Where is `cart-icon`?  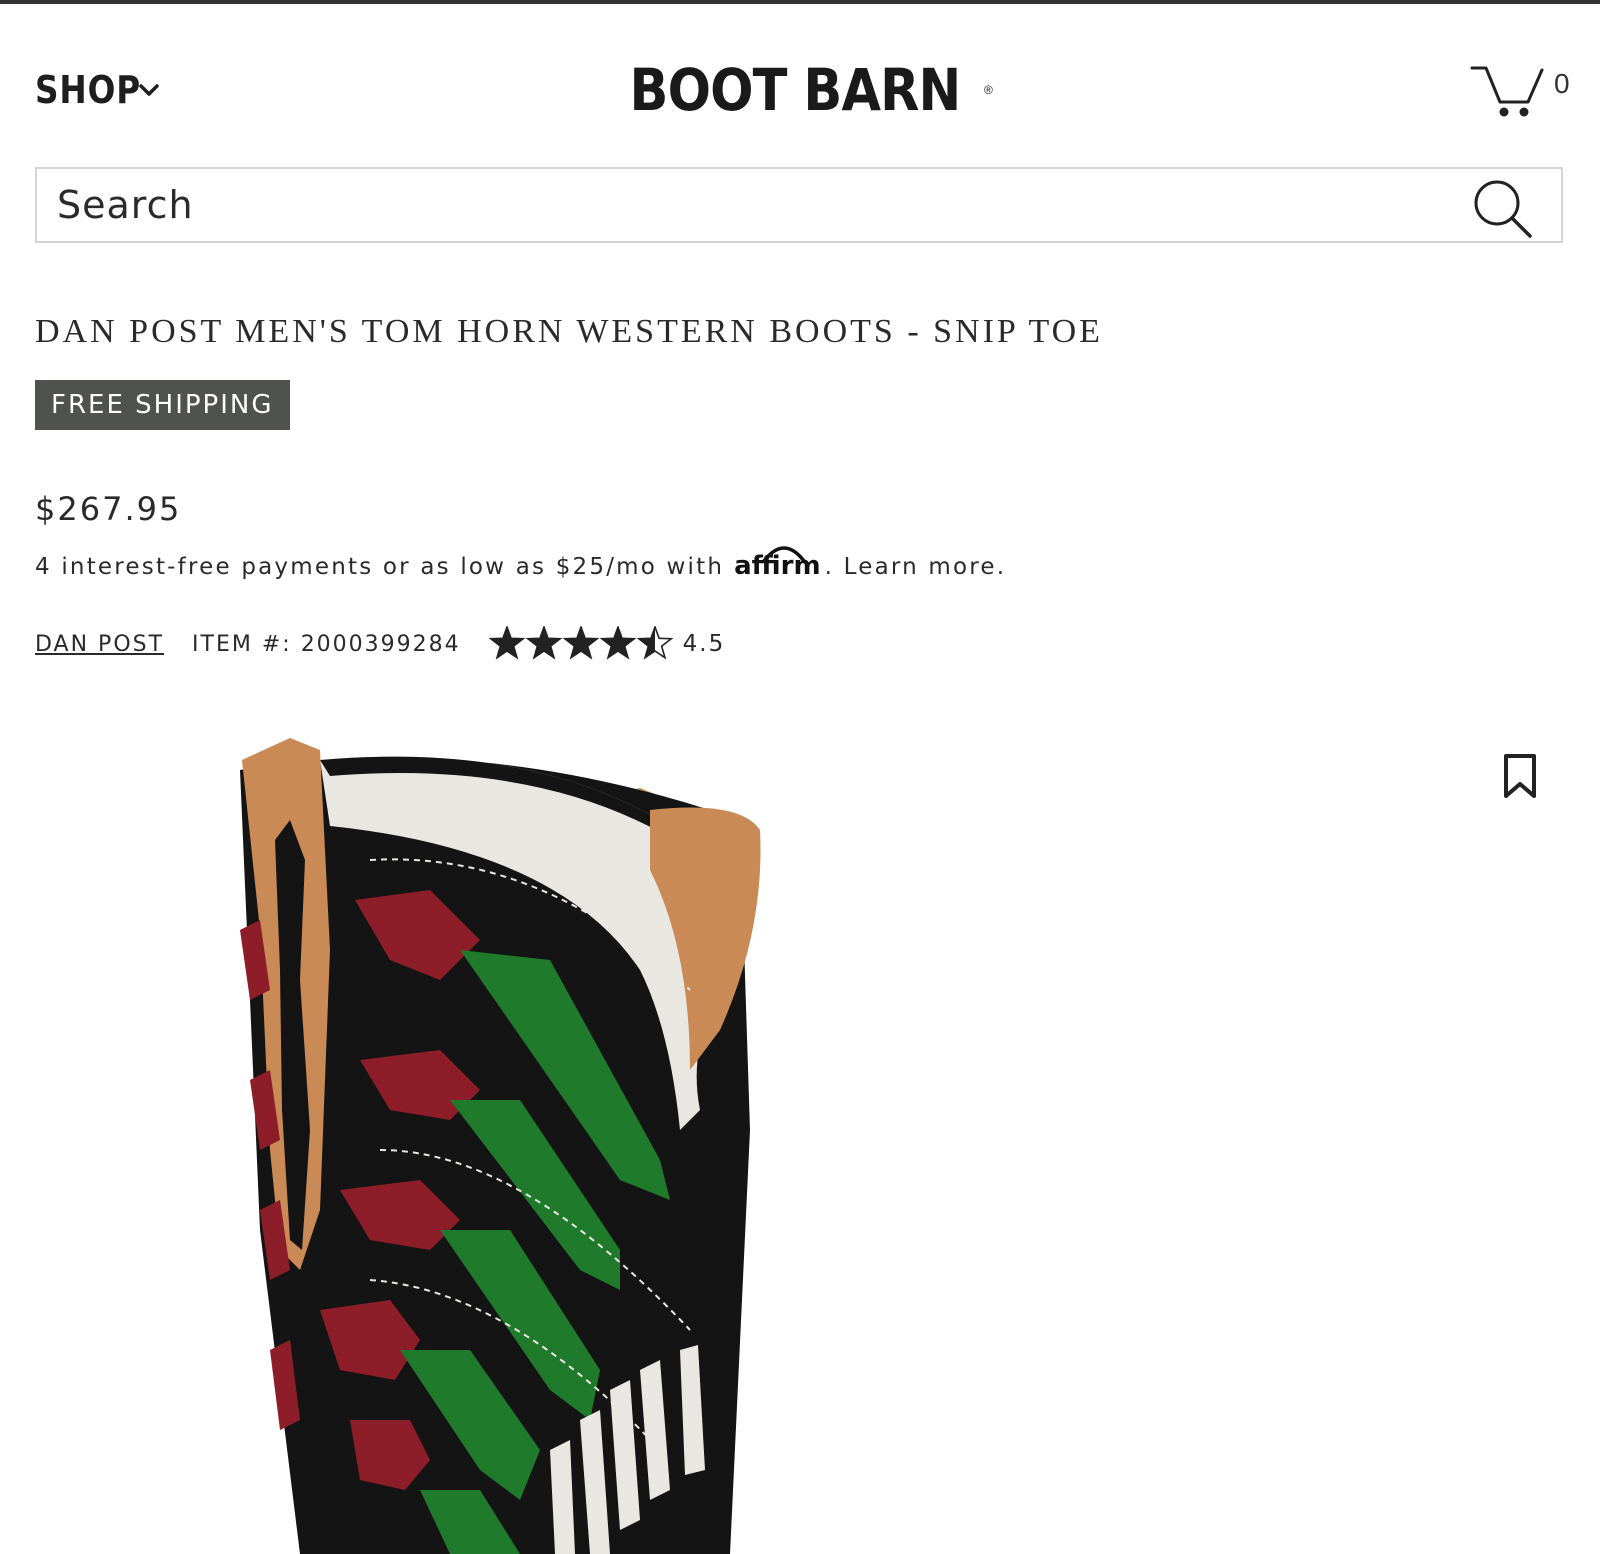
cart-icon is located at coordinates (1507, 91).